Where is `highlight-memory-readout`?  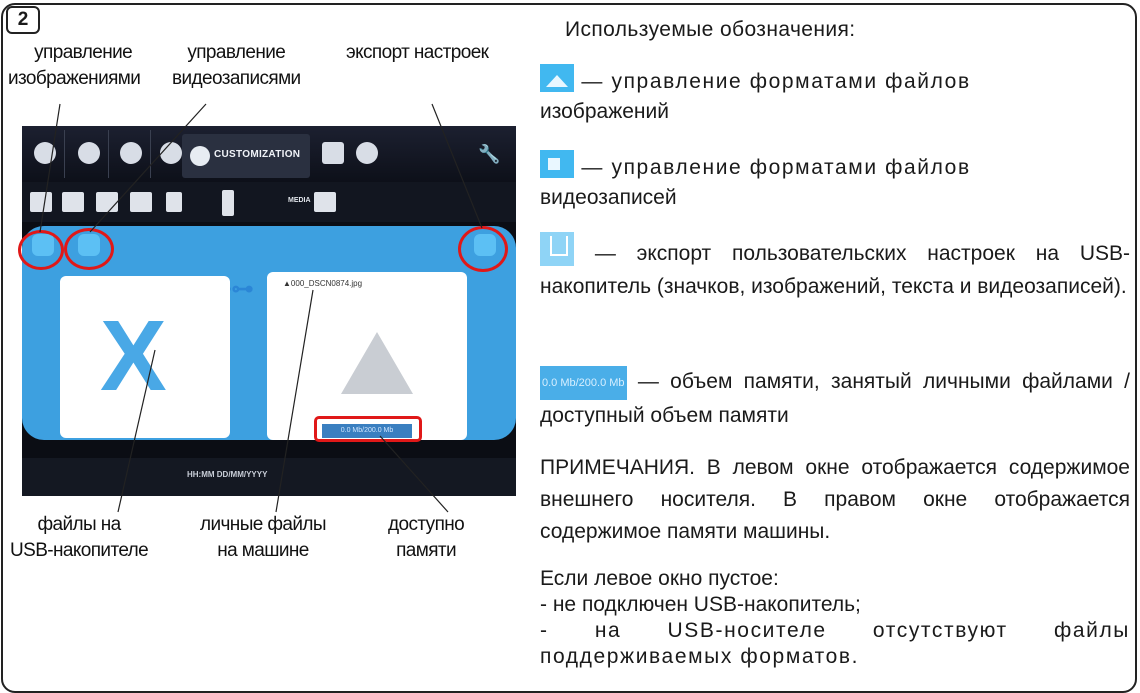
highlight-memory-readout is located at coordinates (368, 429).